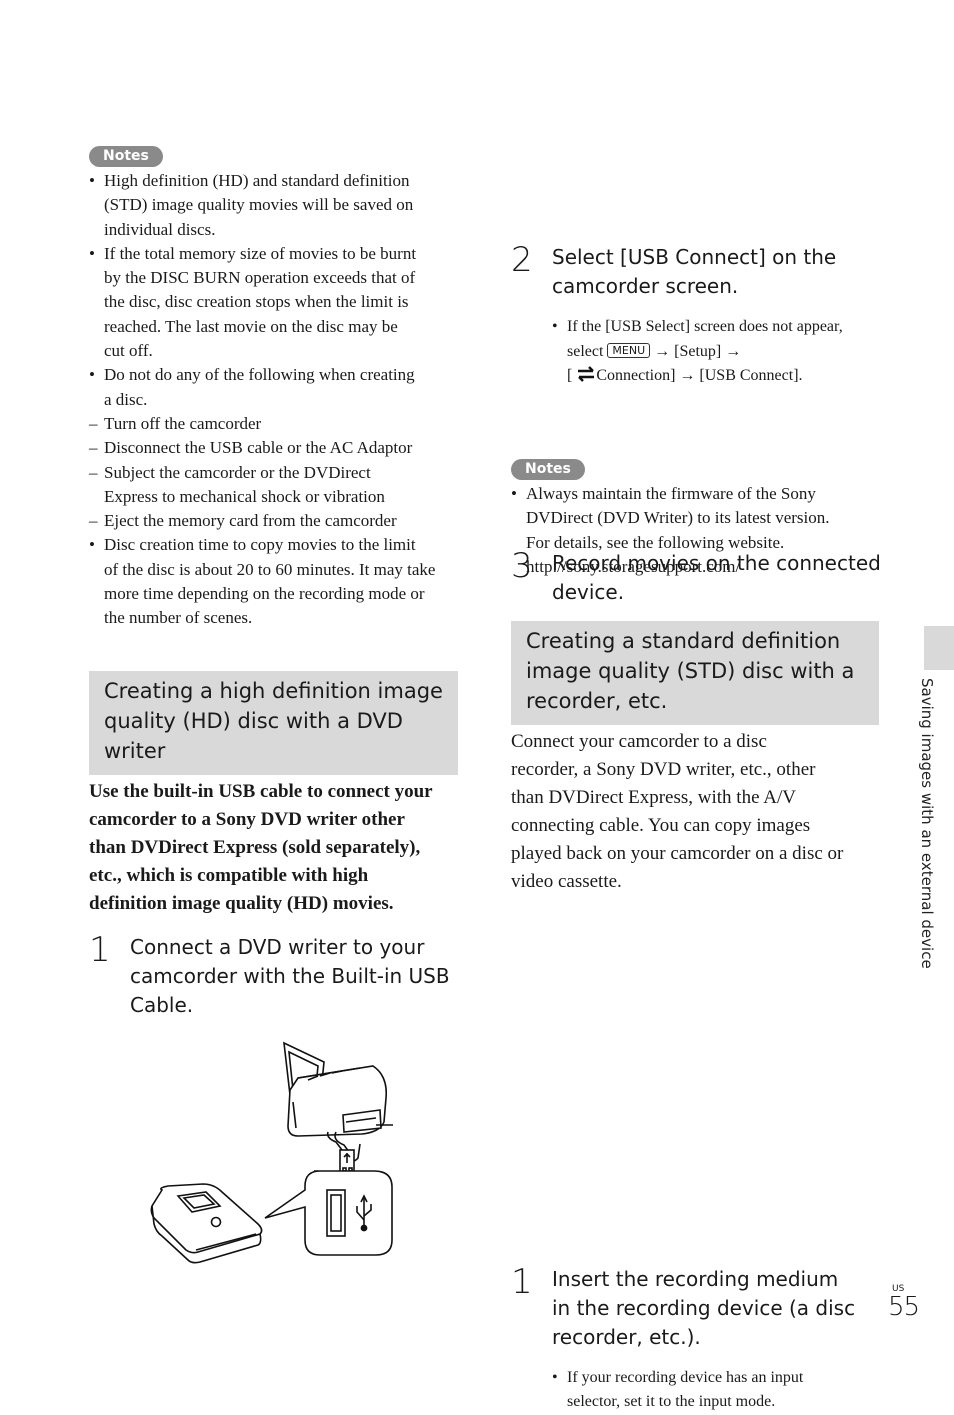 This screenshot has width=954, height=1415. Describe the element at coordinates (704, 1307) in the screenshot. I see `step-line: in the recording device (a disc` at that location.